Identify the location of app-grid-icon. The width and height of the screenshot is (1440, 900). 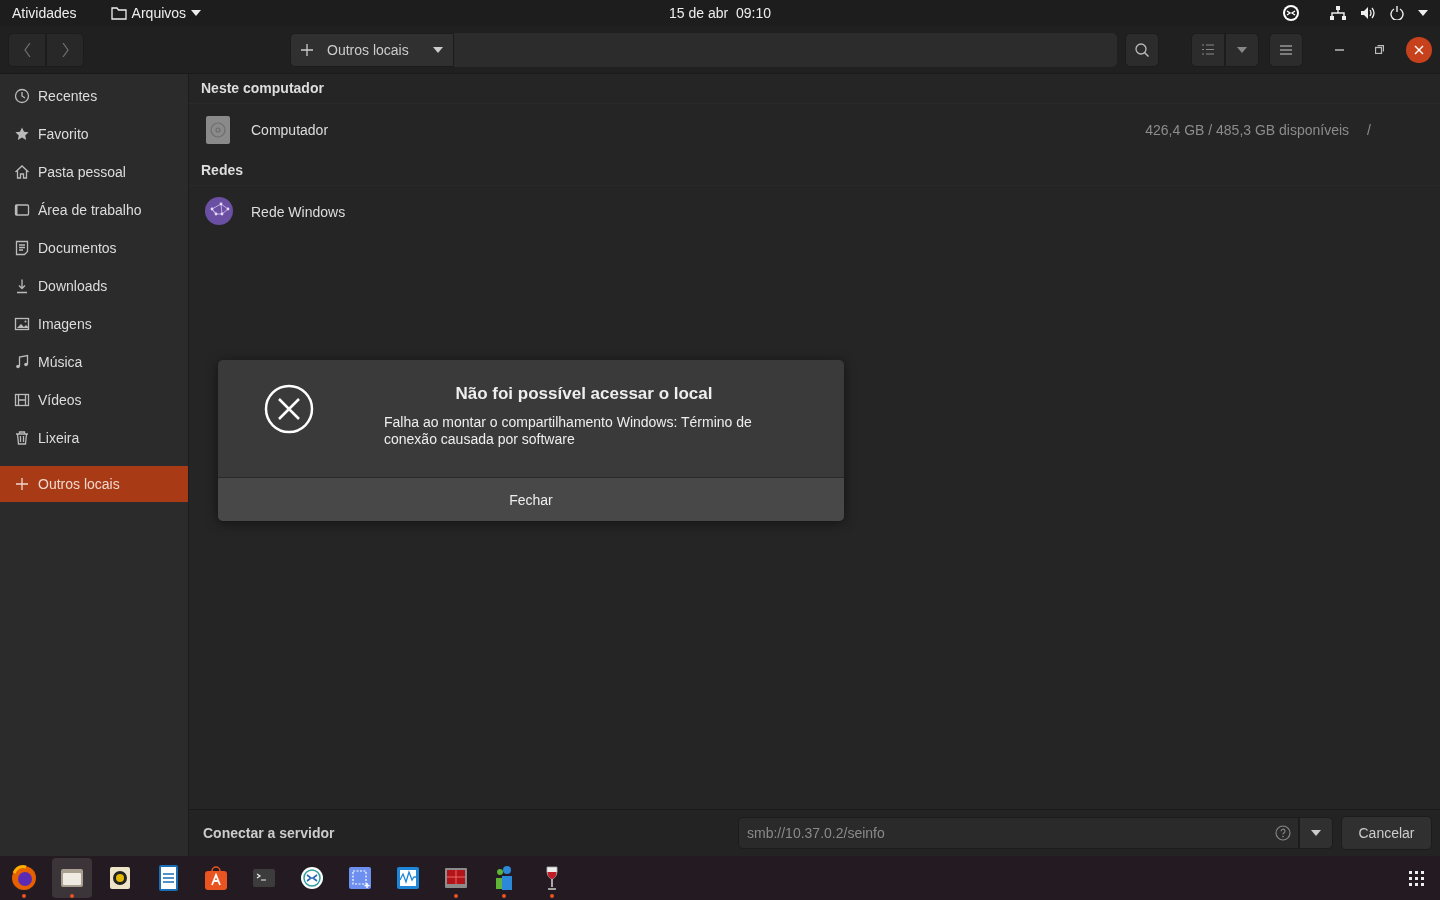
(1416, 878).